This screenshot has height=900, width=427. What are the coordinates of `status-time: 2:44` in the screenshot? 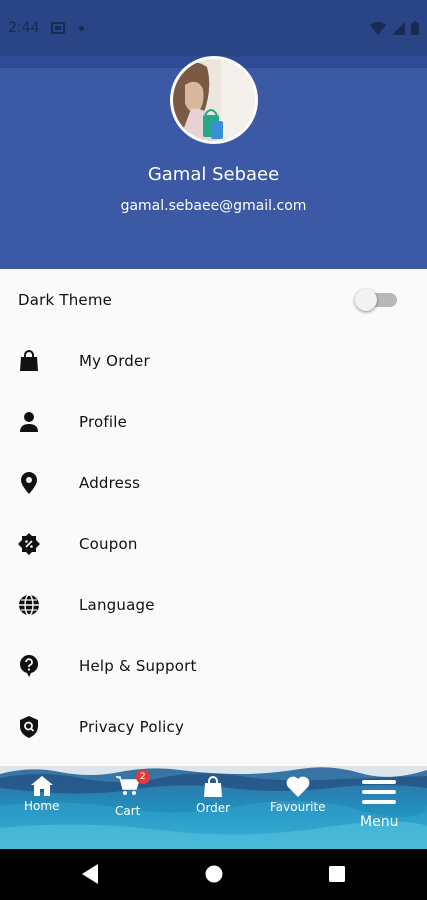 It's located at (24, 28).